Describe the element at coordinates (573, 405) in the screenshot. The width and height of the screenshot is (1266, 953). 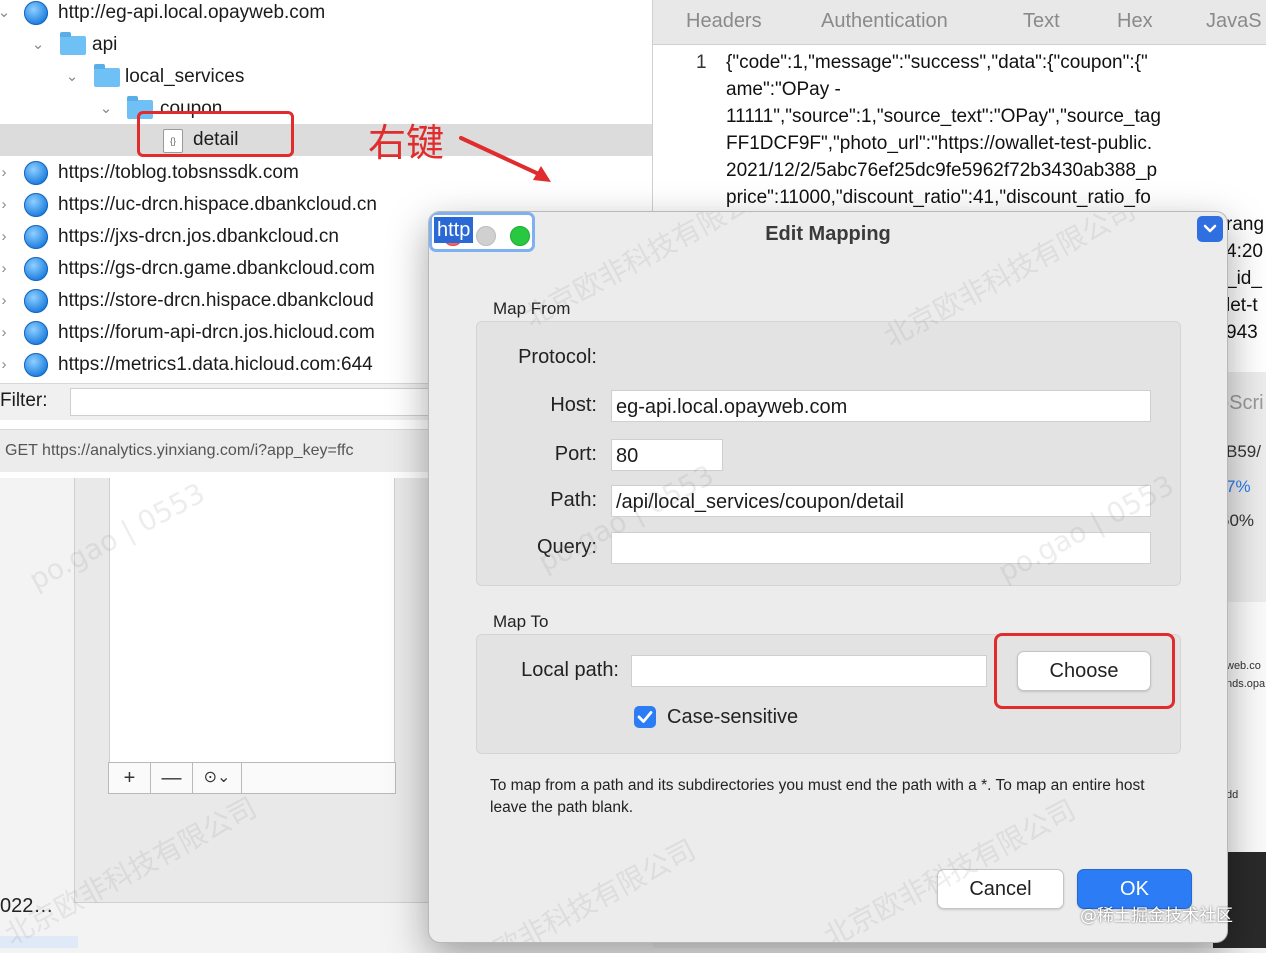
I see `host-label: Host:` at that location.